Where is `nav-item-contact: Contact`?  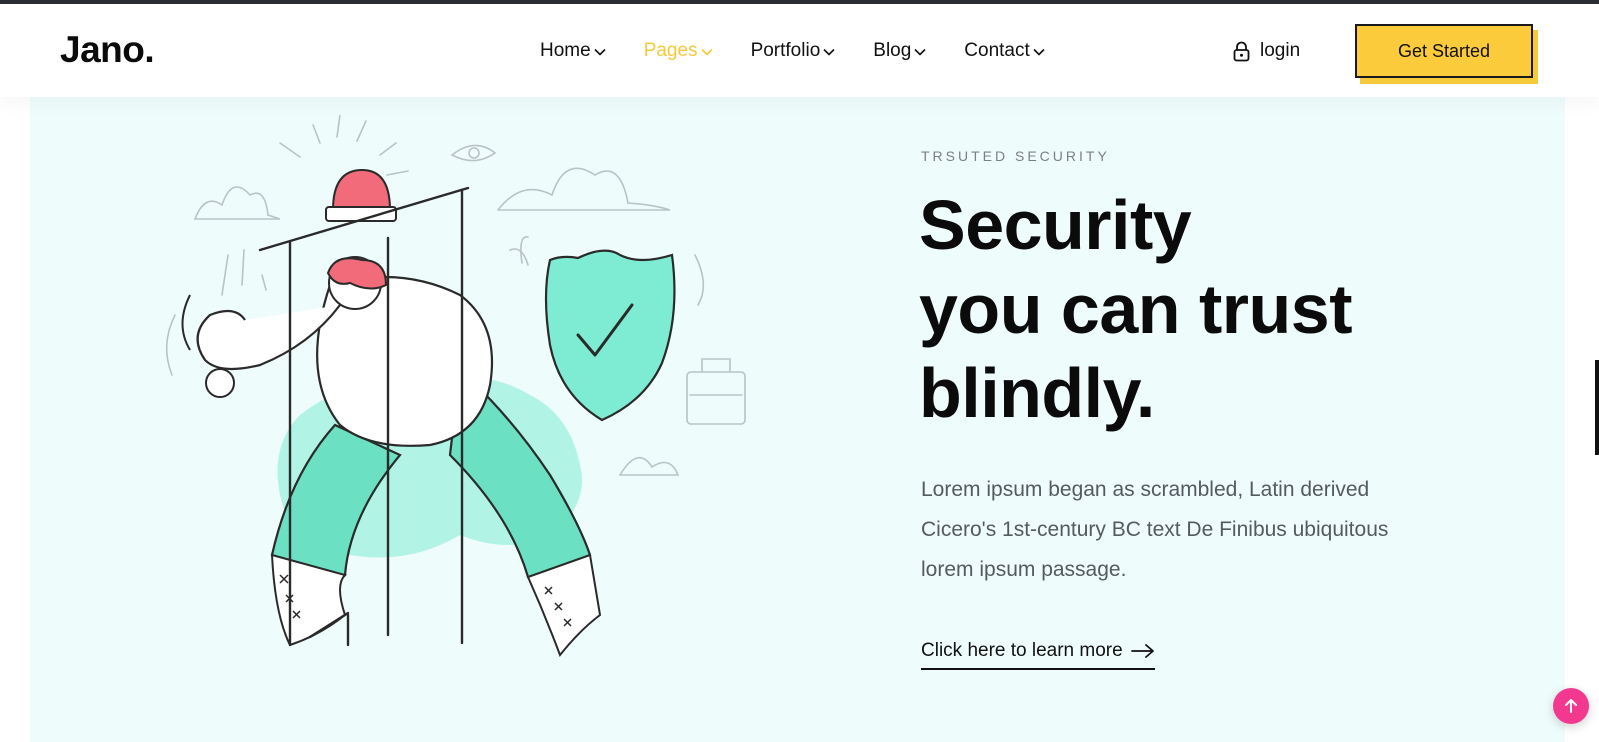
nav-item-contact: Contact is located at coordinates (1004, 51).